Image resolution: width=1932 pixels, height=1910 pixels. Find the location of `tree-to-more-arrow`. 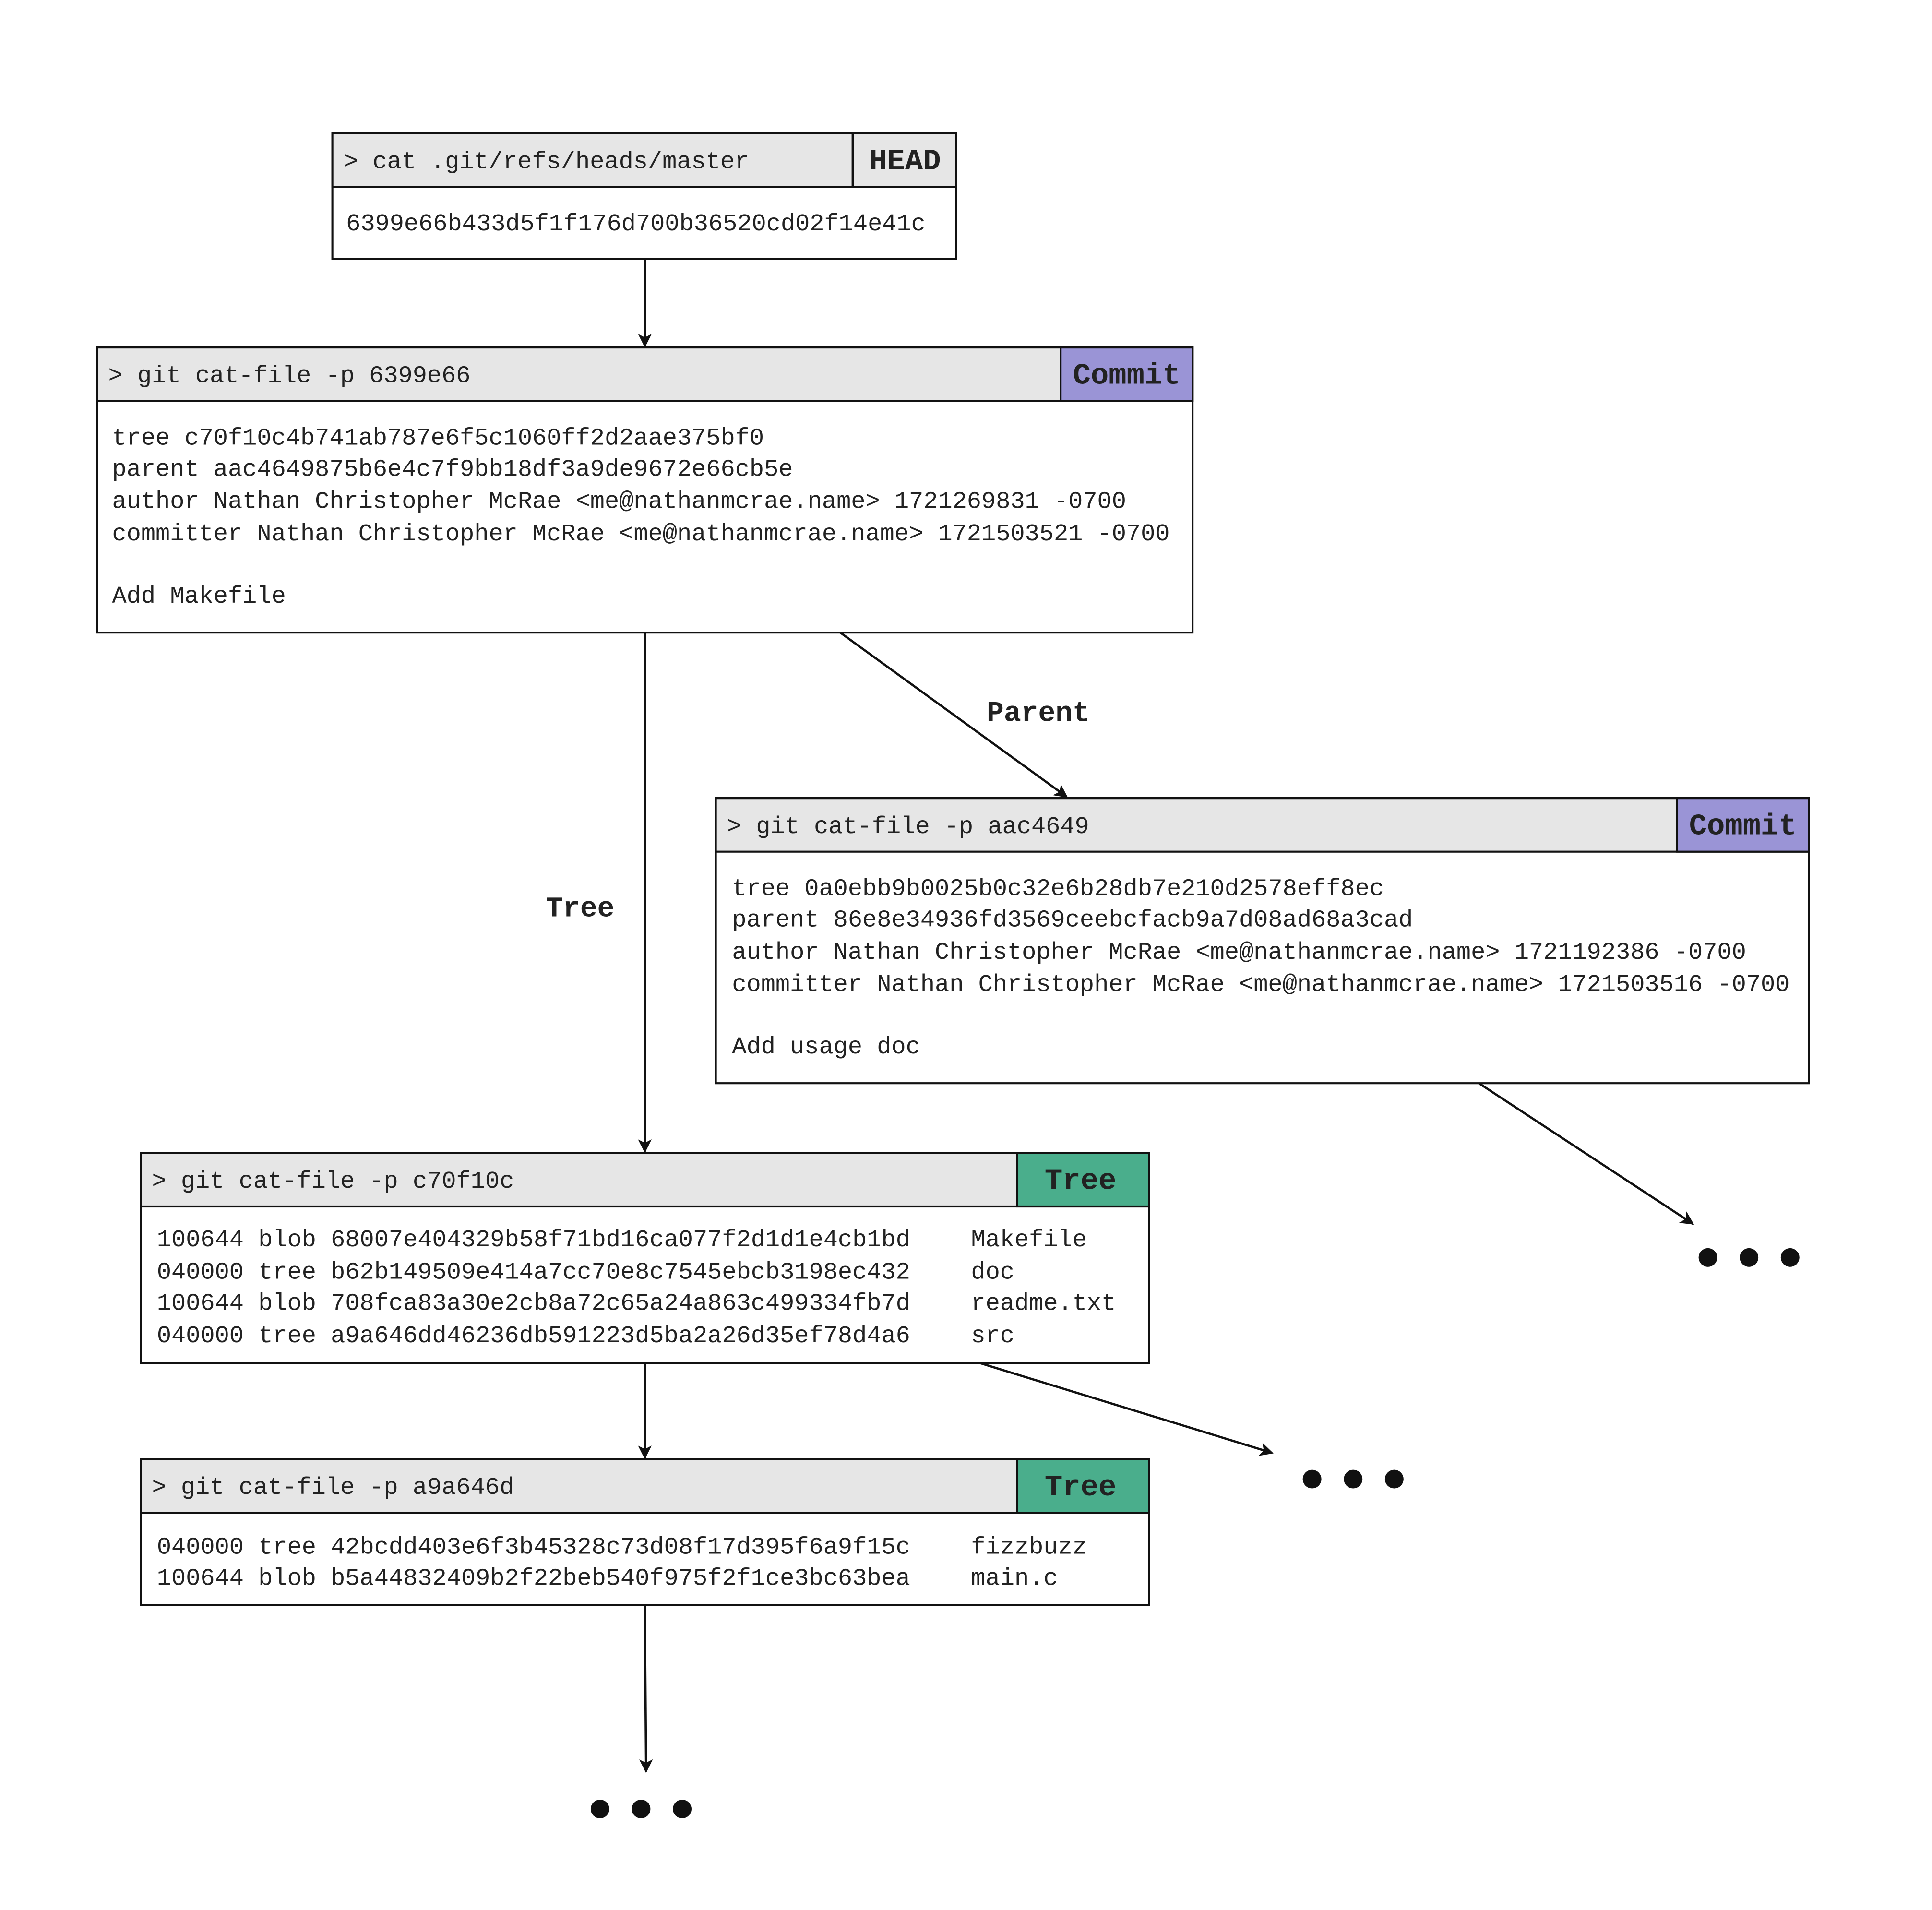

tree-to-more-arrow is located at coordinates (1127, 1409).